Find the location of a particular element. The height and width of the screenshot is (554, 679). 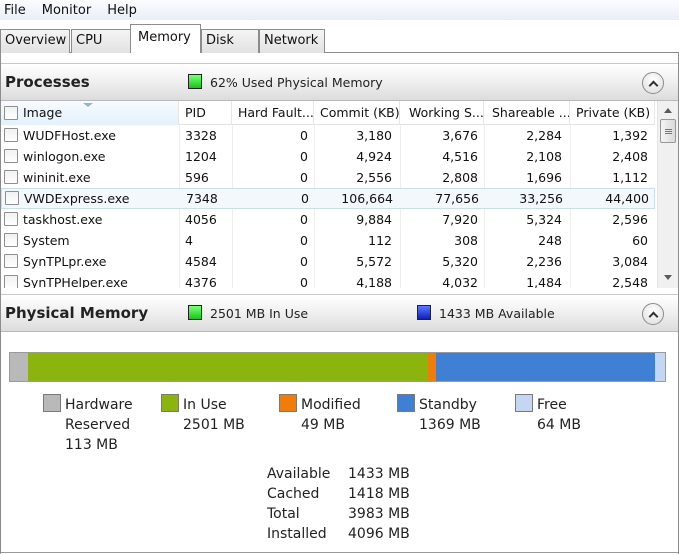

cell-commit: 2,556 is located at coordinates (374, 177).